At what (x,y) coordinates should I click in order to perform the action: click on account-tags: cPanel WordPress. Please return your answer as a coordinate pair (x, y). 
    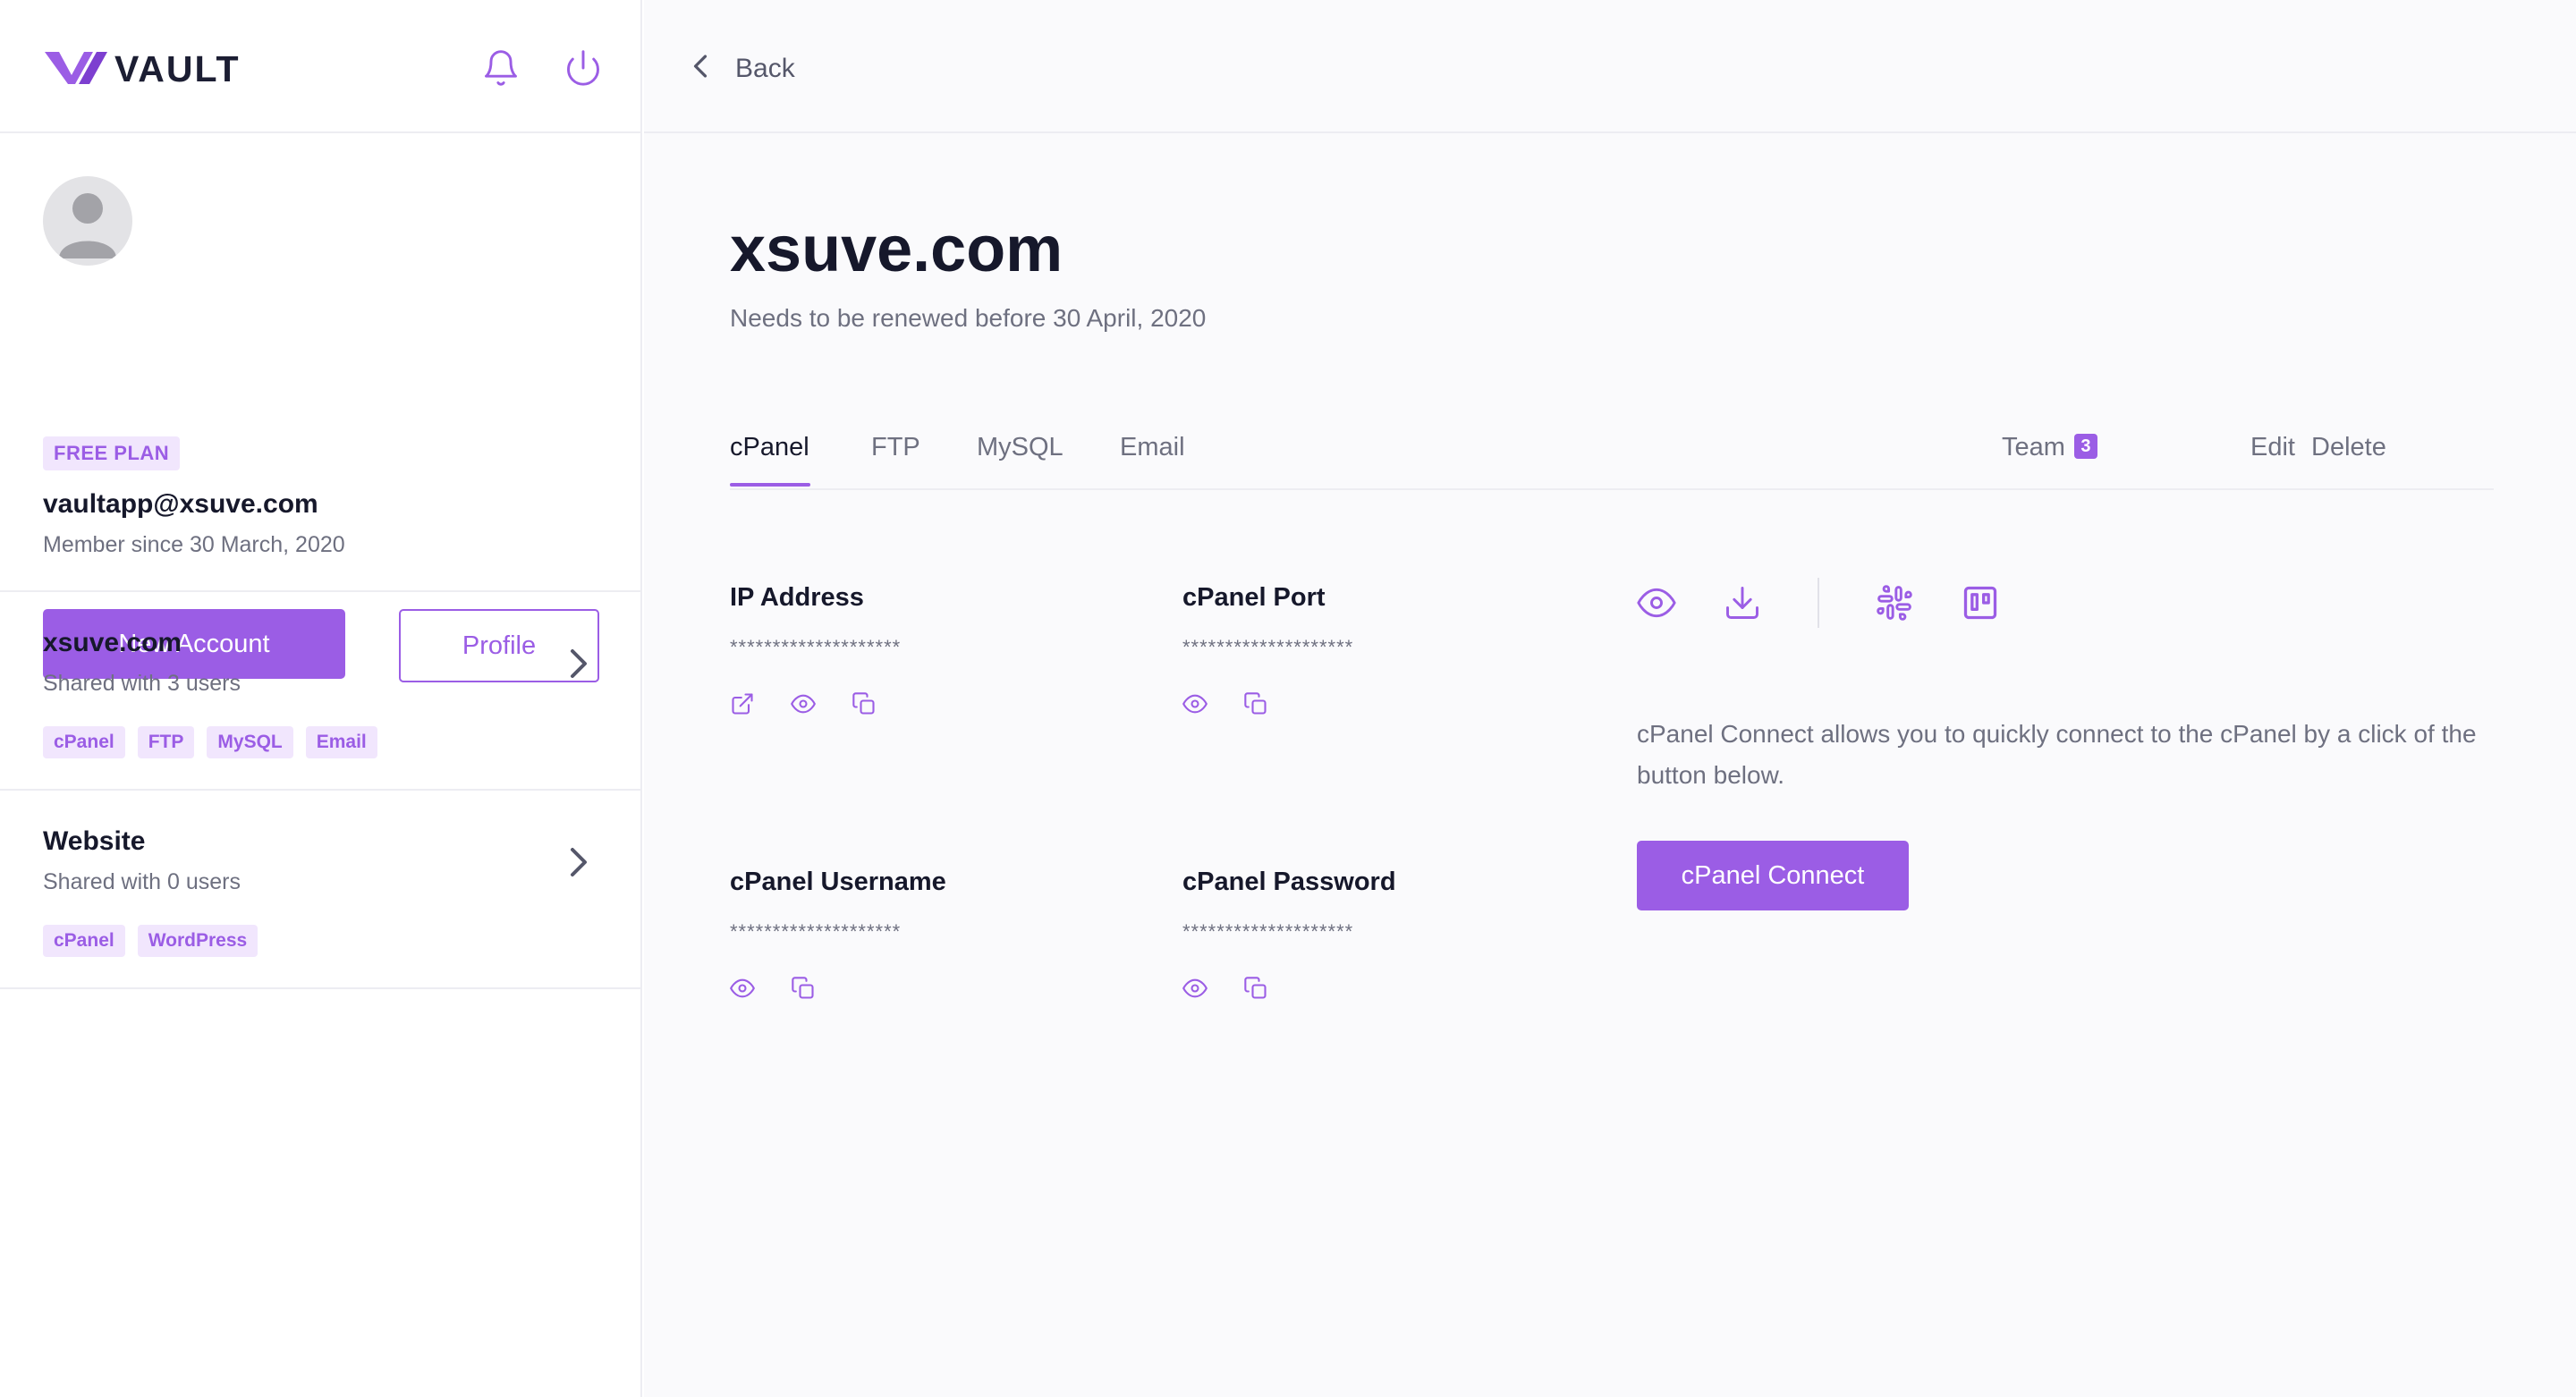
    Looking at the image, I should click on (150, 941).